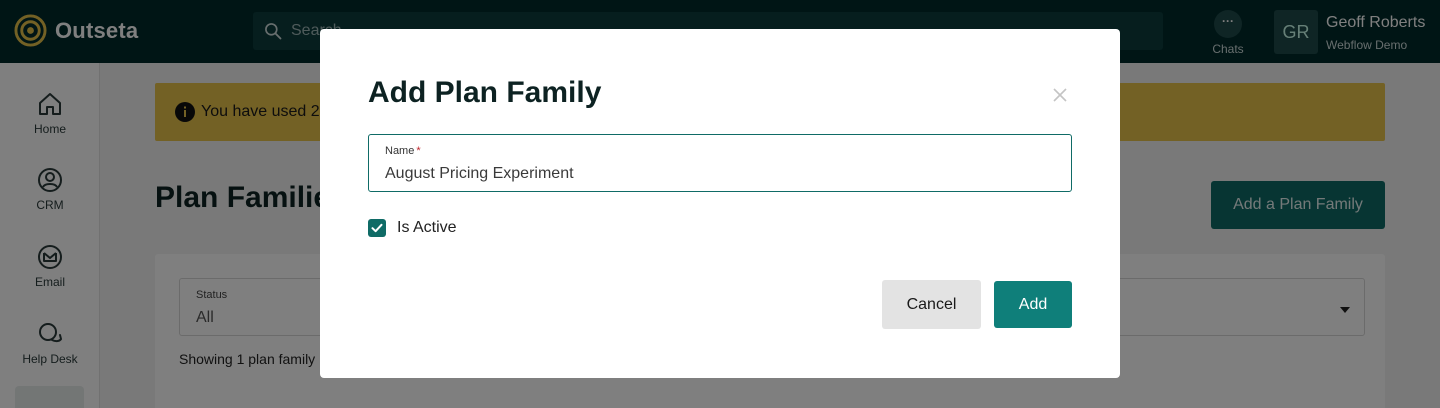  I want to click on name-field-label: Name *, so click(403, 151).